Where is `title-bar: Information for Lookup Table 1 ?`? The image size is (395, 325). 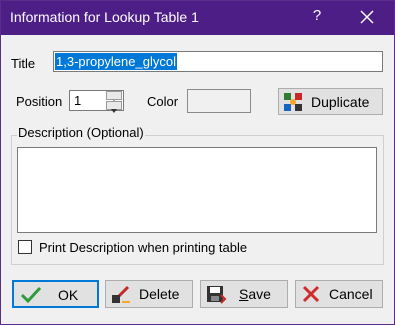
title-bar: Information for Lookup Table 1 ? is located at coordinates (197, 18).